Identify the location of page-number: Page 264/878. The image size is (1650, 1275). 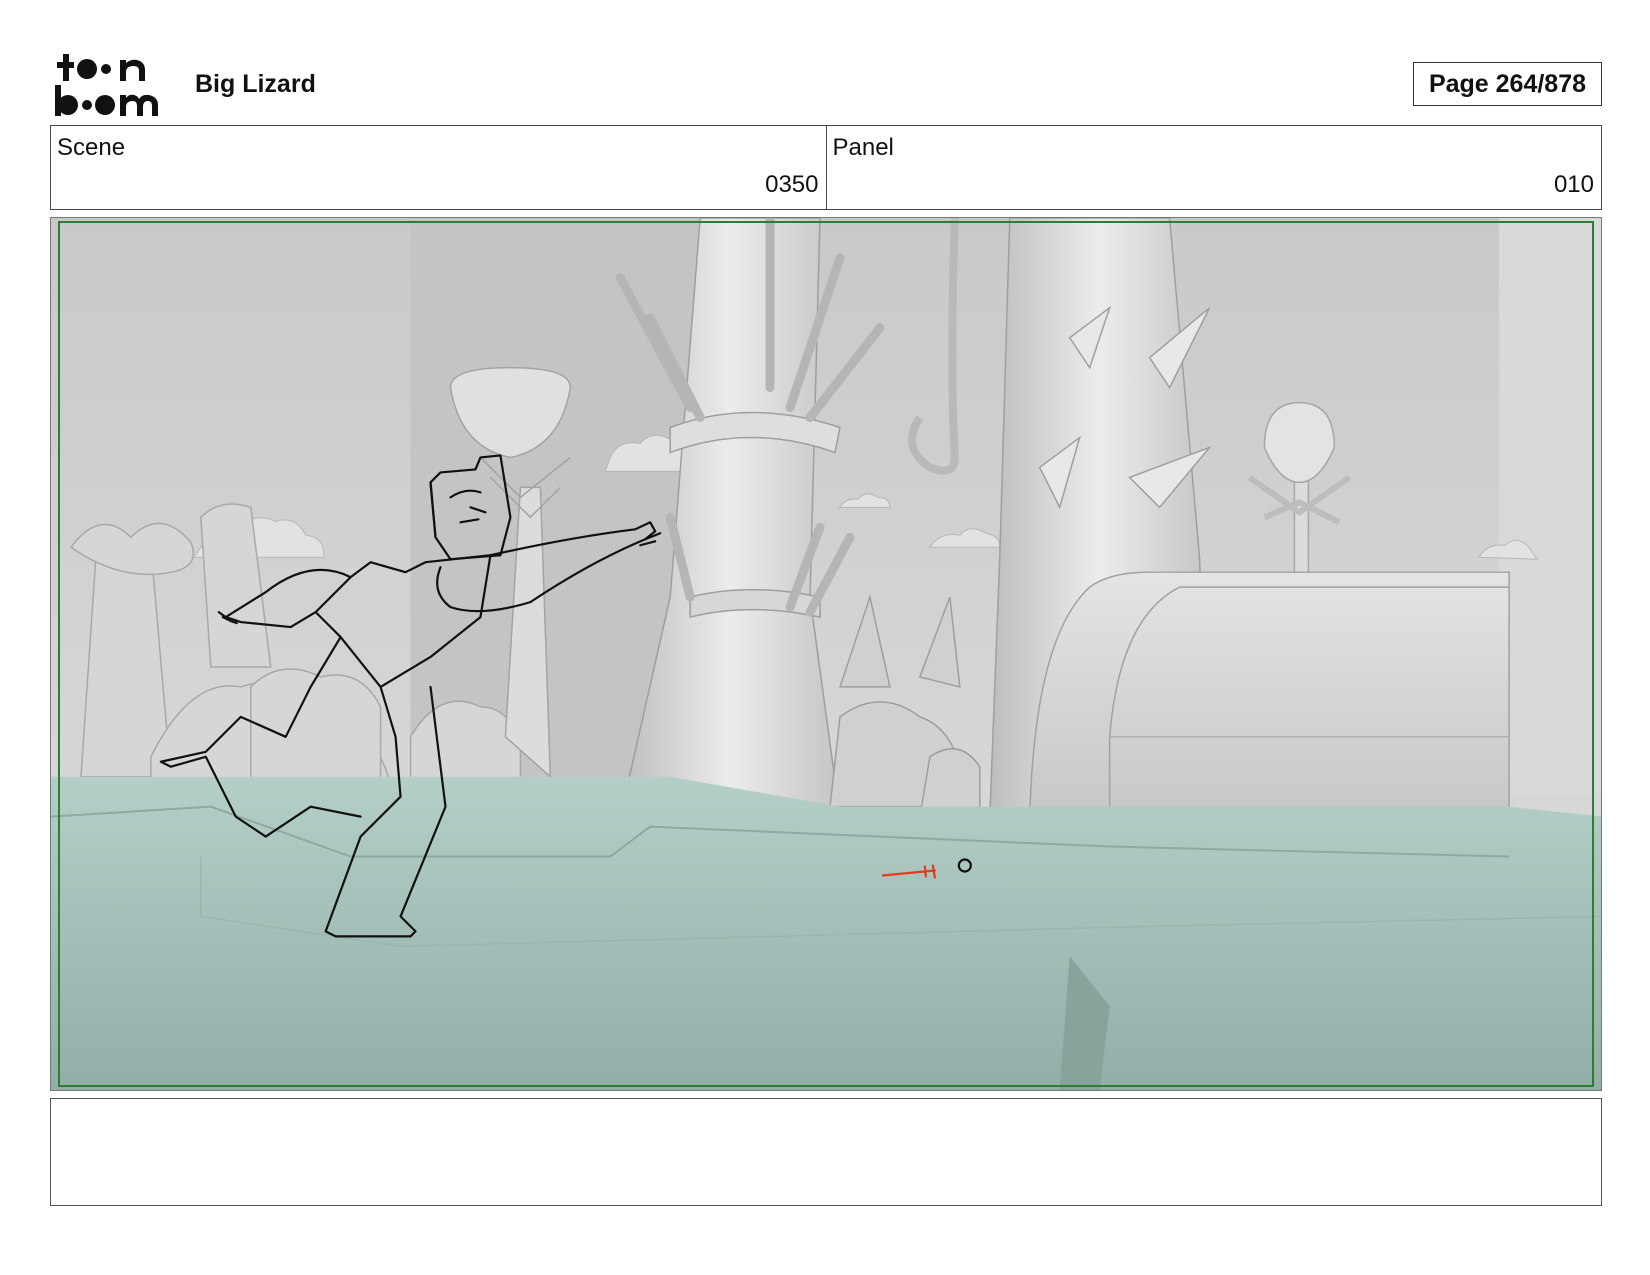
(1507, 84).